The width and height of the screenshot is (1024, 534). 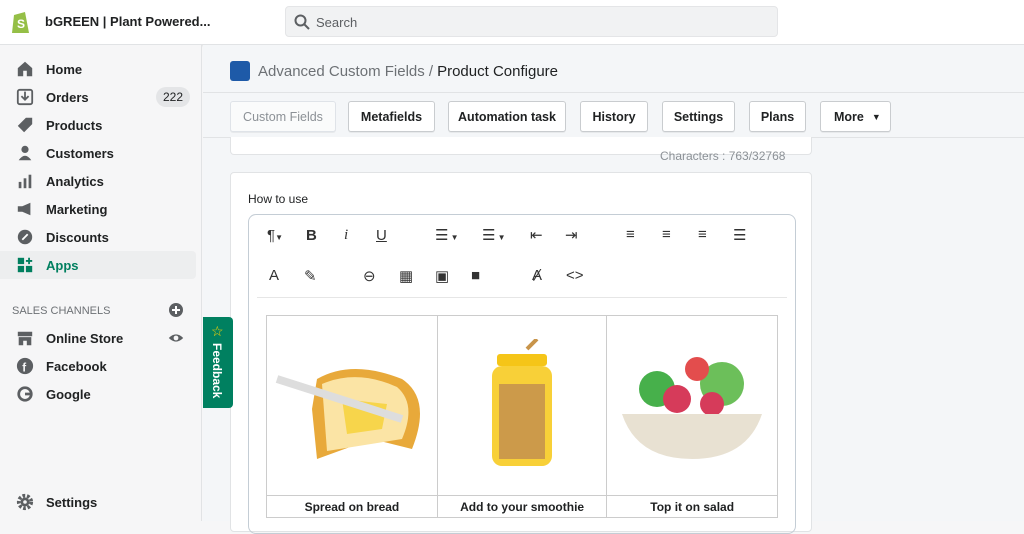 I want to click on svg-text: f, so click(x=24, y=367).